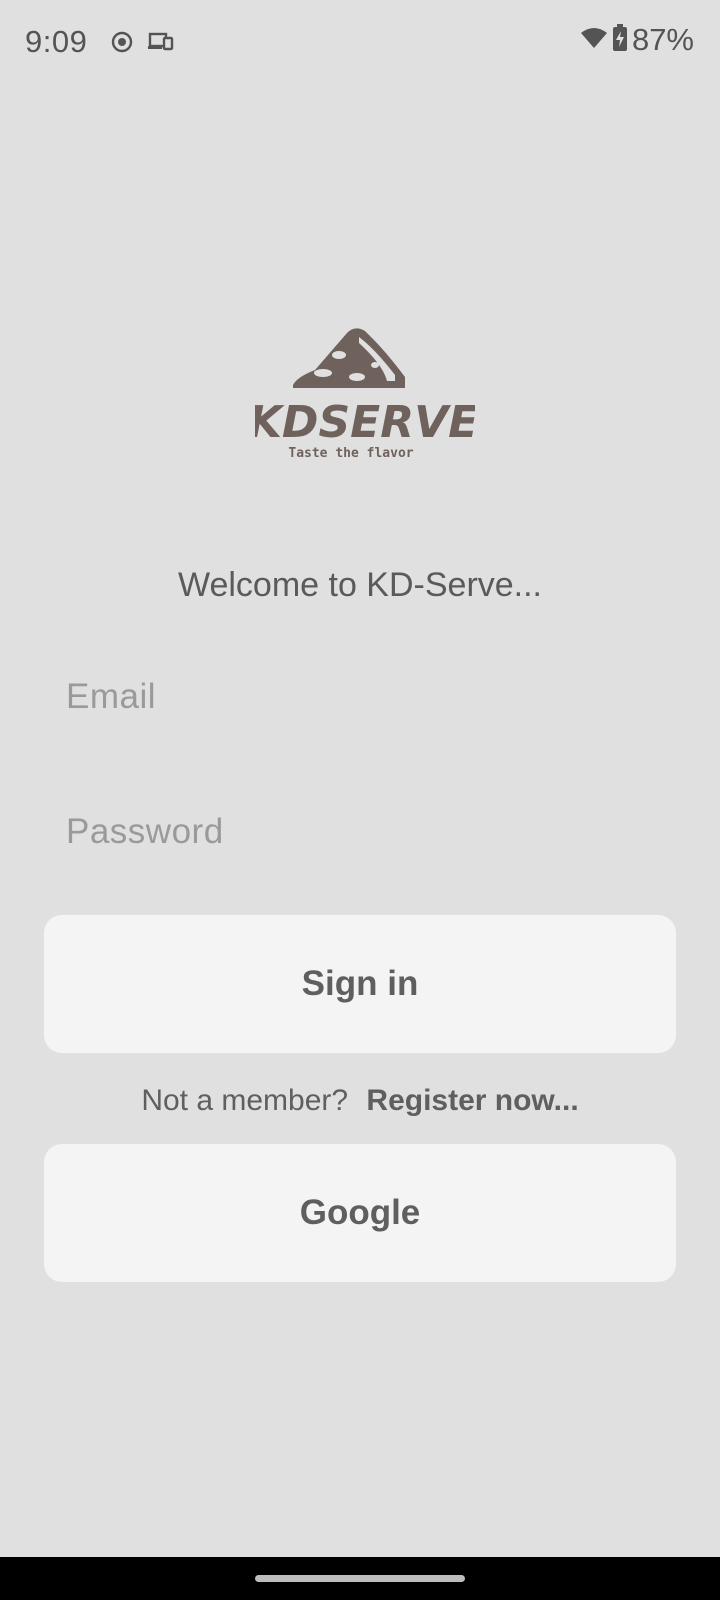  Describe the element at coordinates (360, 832) in the screenshot. I see `password-field` at that location.